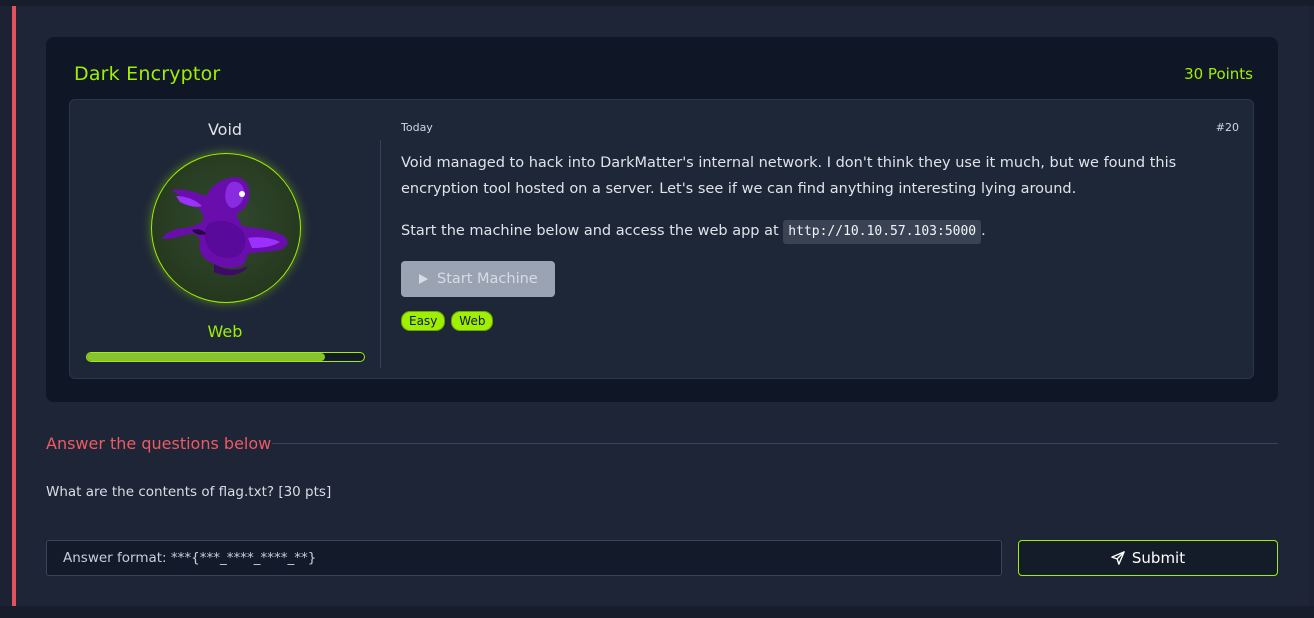  Describe the element at coordinates (225, 129) in the screenshot. I see `room-name: Void` at that location.